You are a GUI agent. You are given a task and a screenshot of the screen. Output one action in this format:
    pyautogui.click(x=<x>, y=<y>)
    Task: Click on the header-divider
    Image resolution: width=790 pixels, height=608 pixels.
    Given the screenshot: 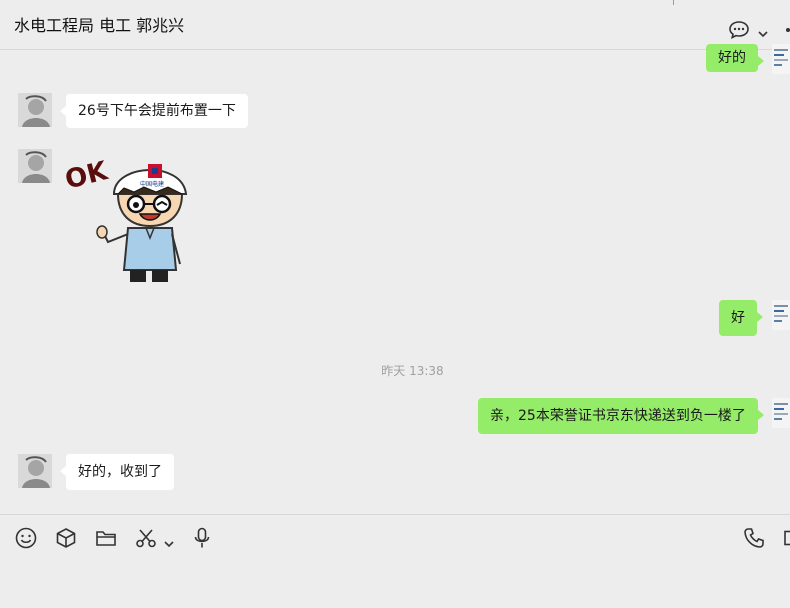 What is the action you would take?
    pyautogui.click(x=673, y=2)
    